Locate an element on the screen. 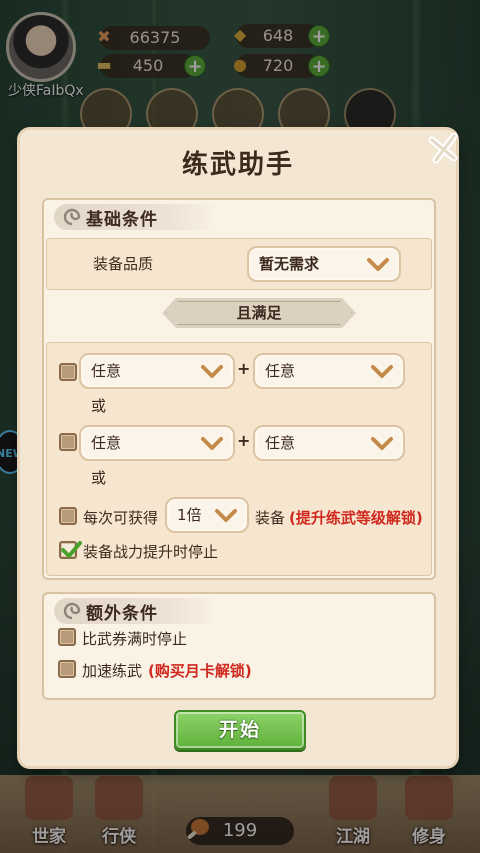 The image size is (480, 853). condition-1-checkbox is located at coordinates (68, 372).